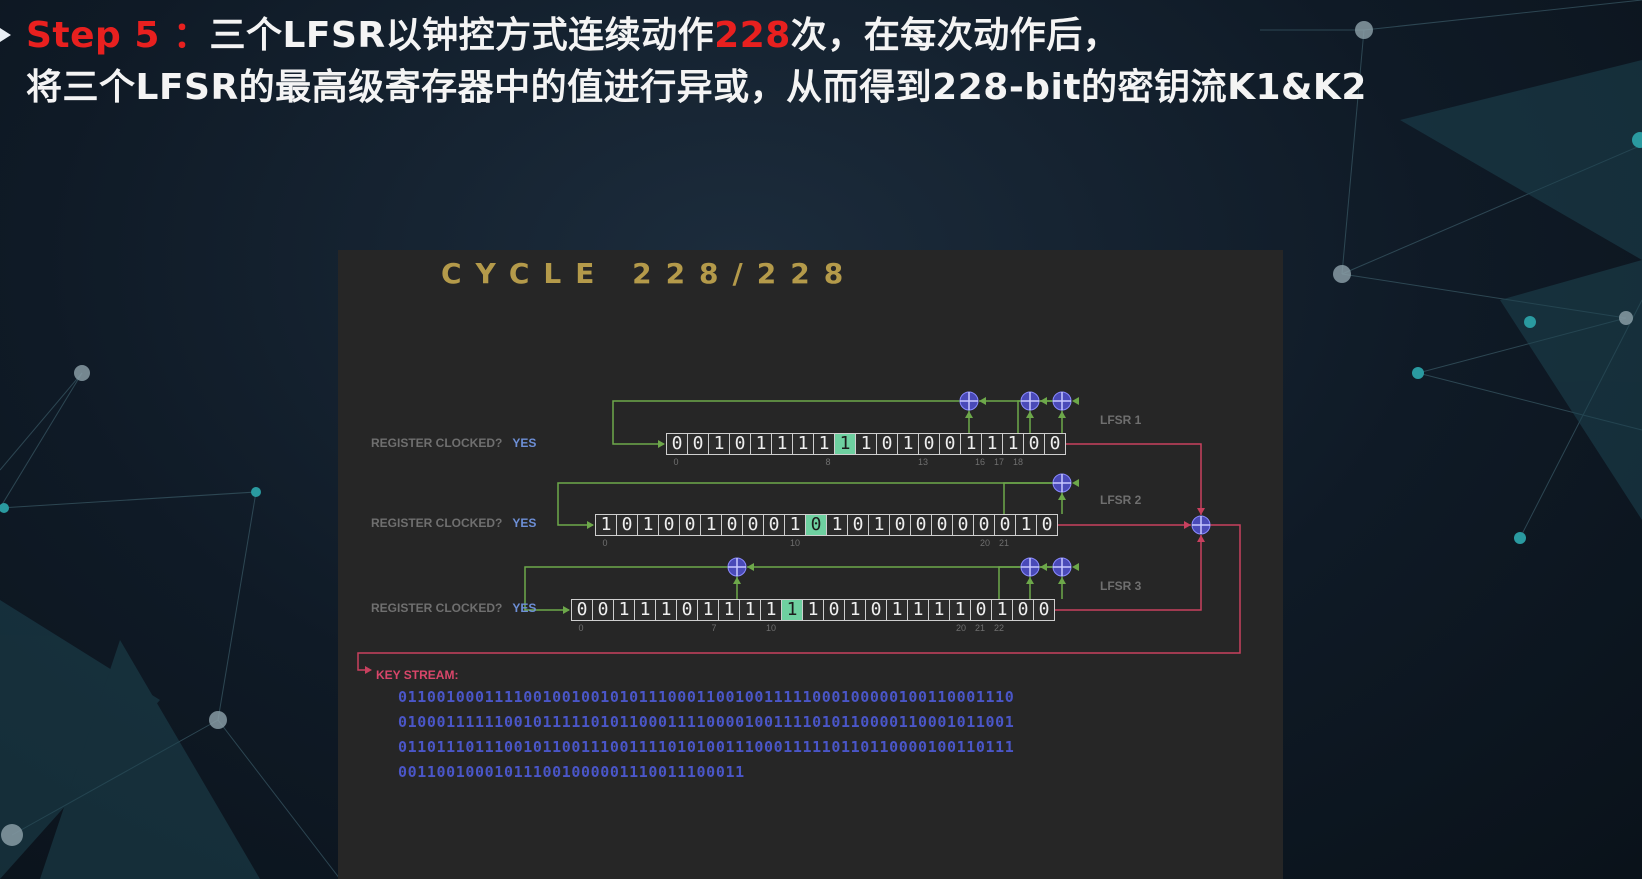  Describe the element at coordinates (714, 628) in the screenshot. I see `register-tick-label: 7` at that location.